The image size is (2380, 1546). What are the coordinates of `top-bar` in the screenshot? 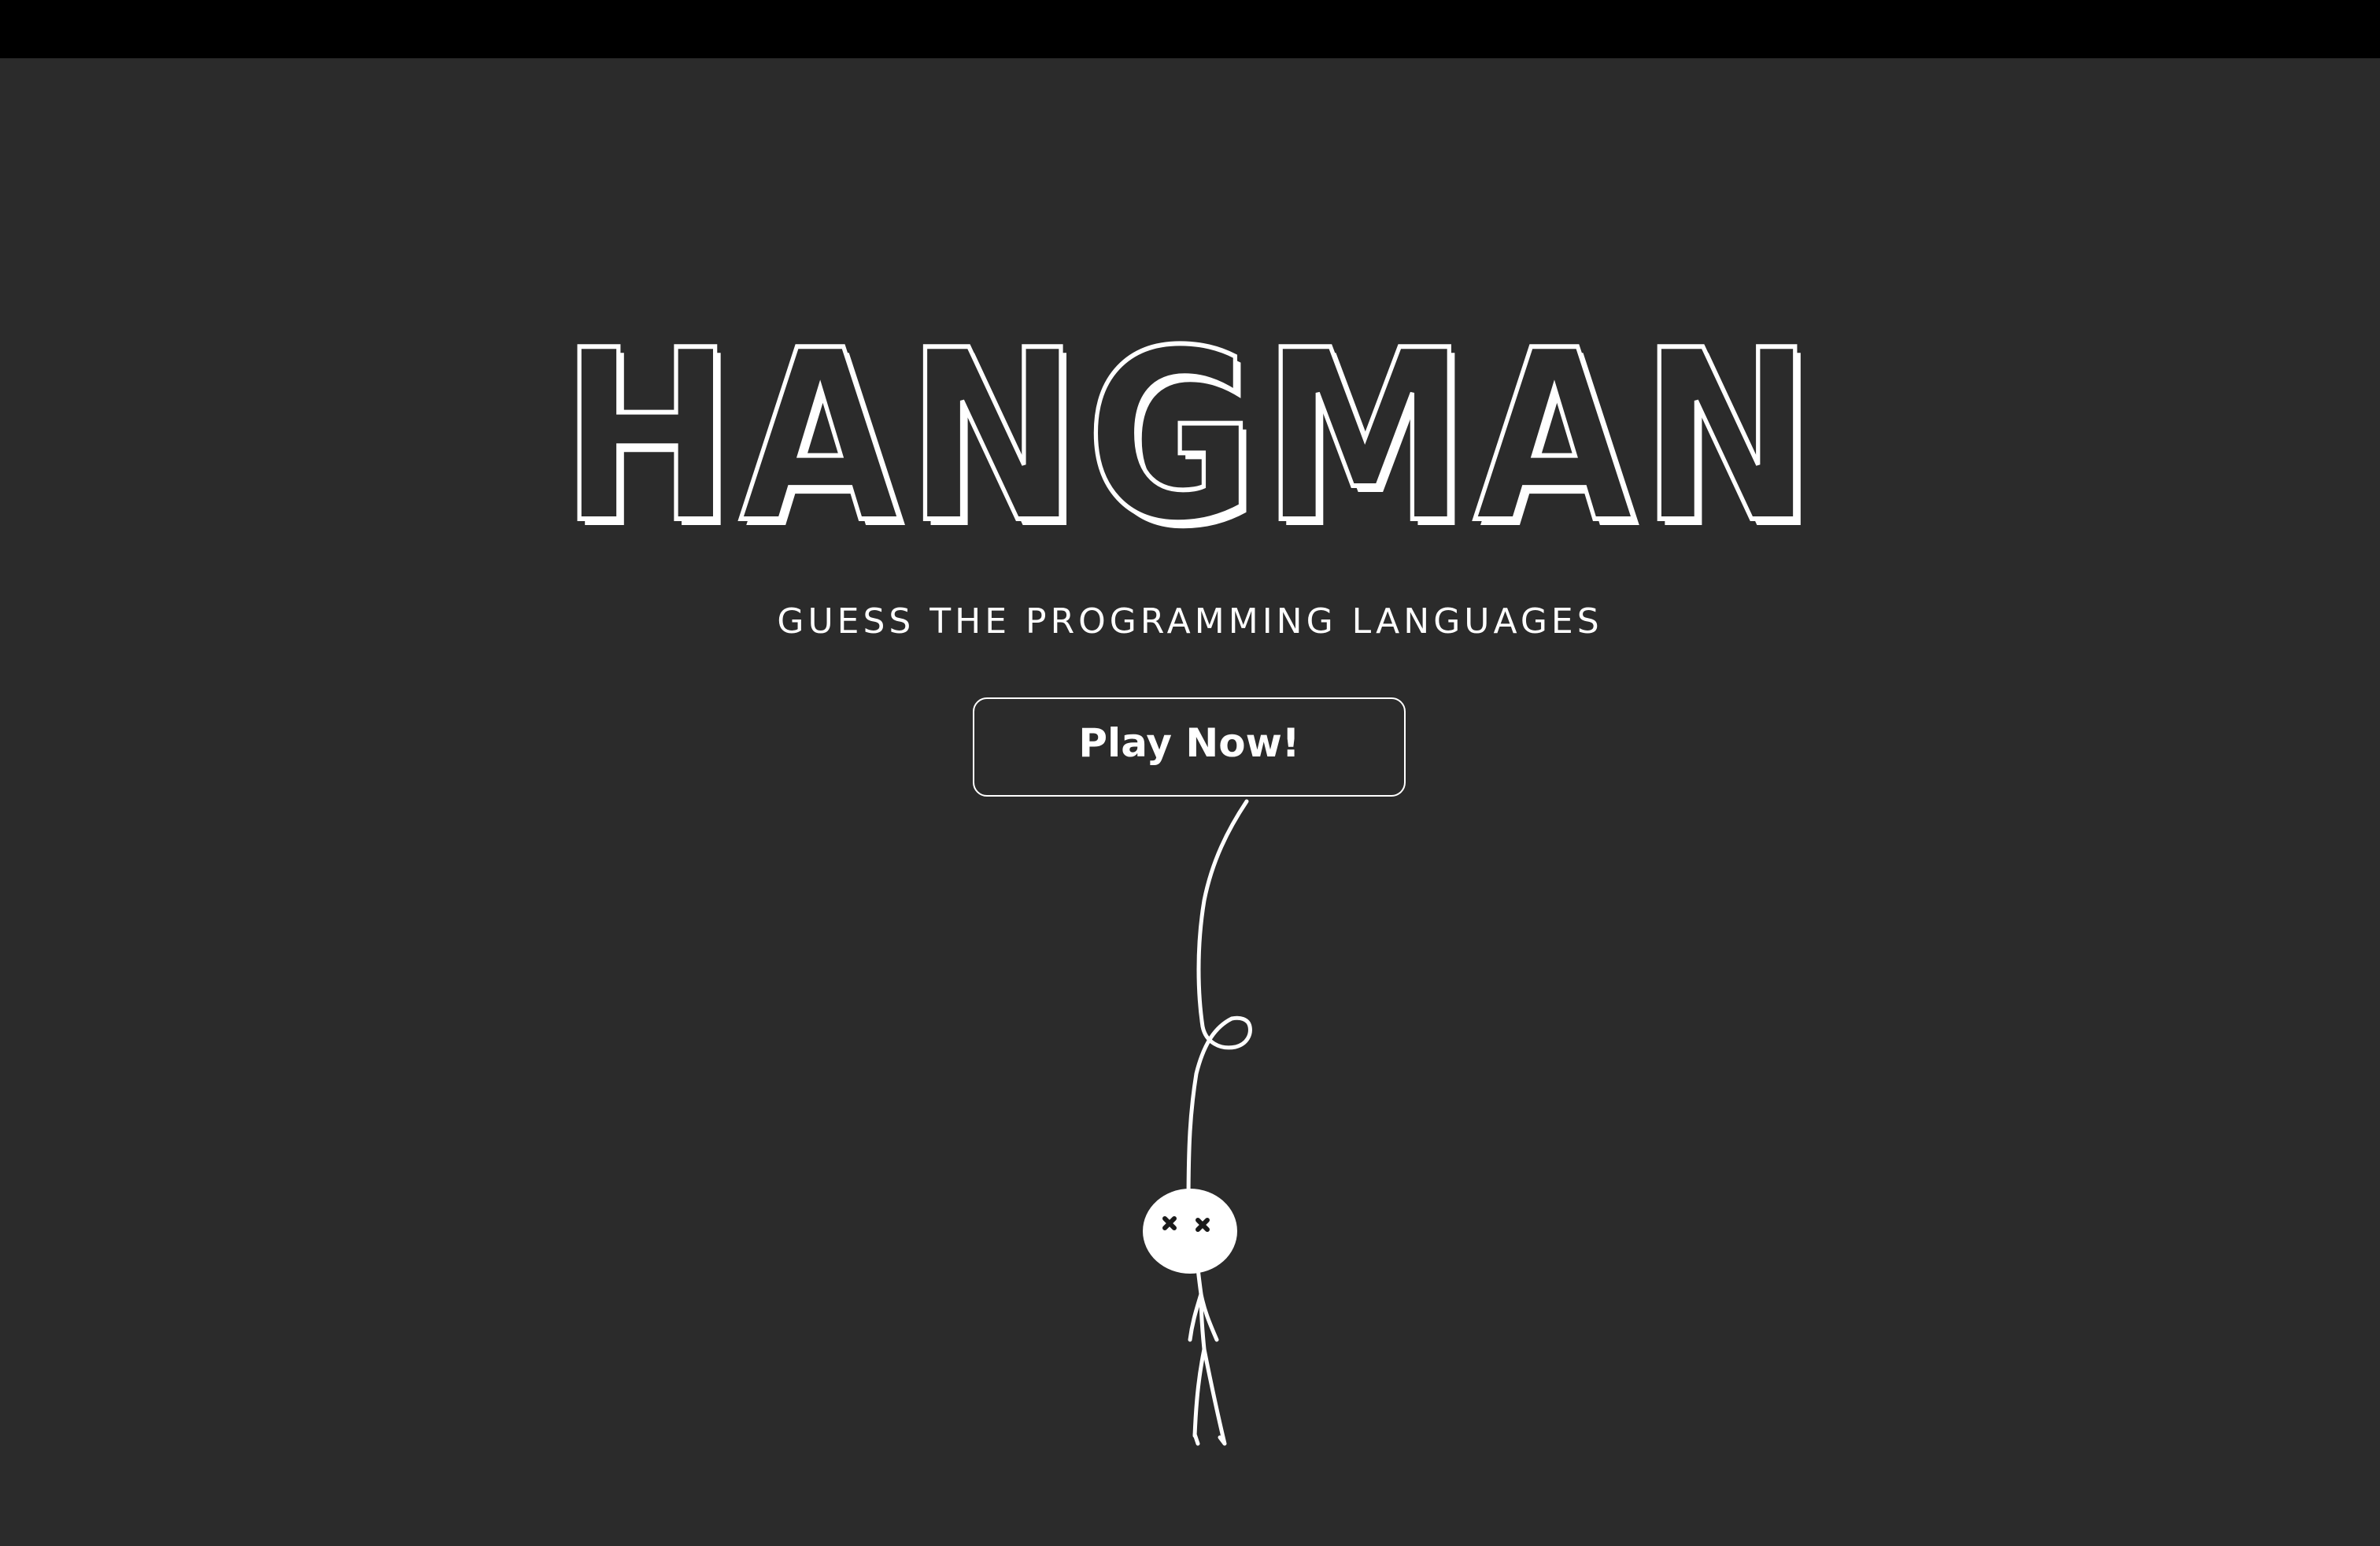 It's located at (1190, 29).